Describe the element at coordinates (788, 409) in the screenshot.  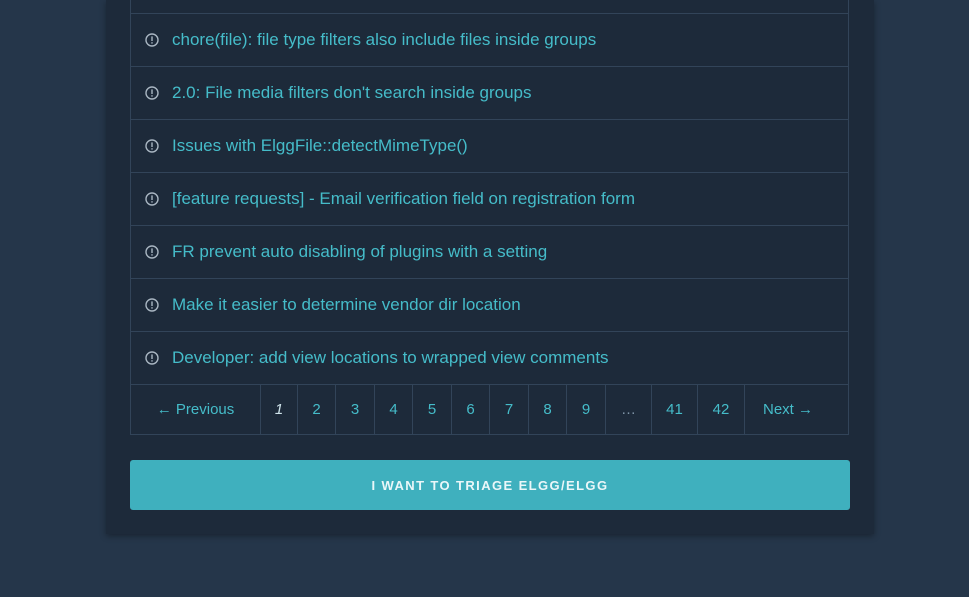
I see `next-page-link: Next →` at that location.